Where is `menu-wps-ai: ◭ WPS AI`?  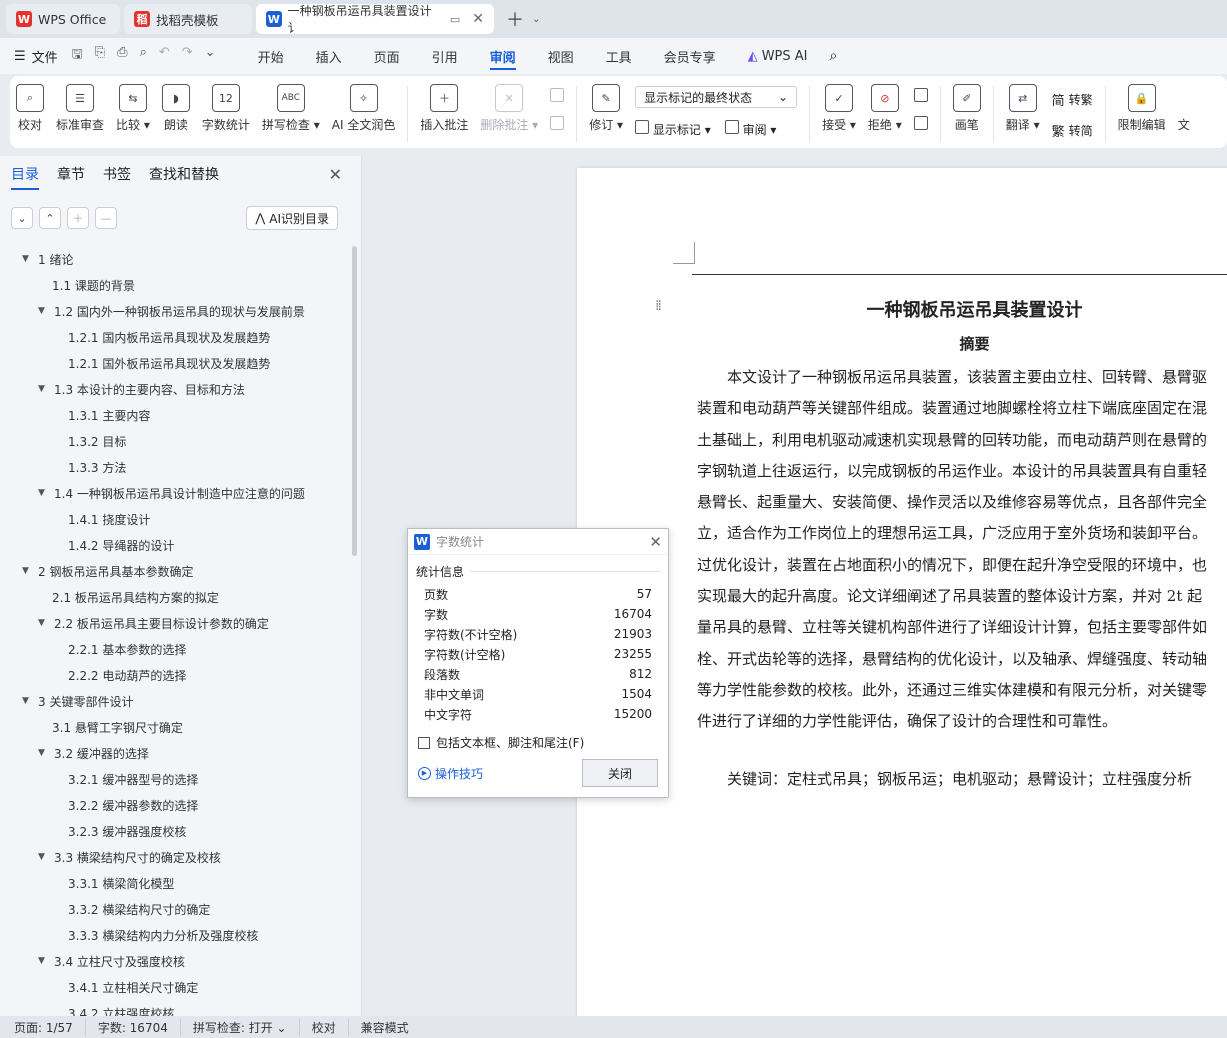
menu-wps-ai: ◭ WPS AI is located at coordinates (778, 56).